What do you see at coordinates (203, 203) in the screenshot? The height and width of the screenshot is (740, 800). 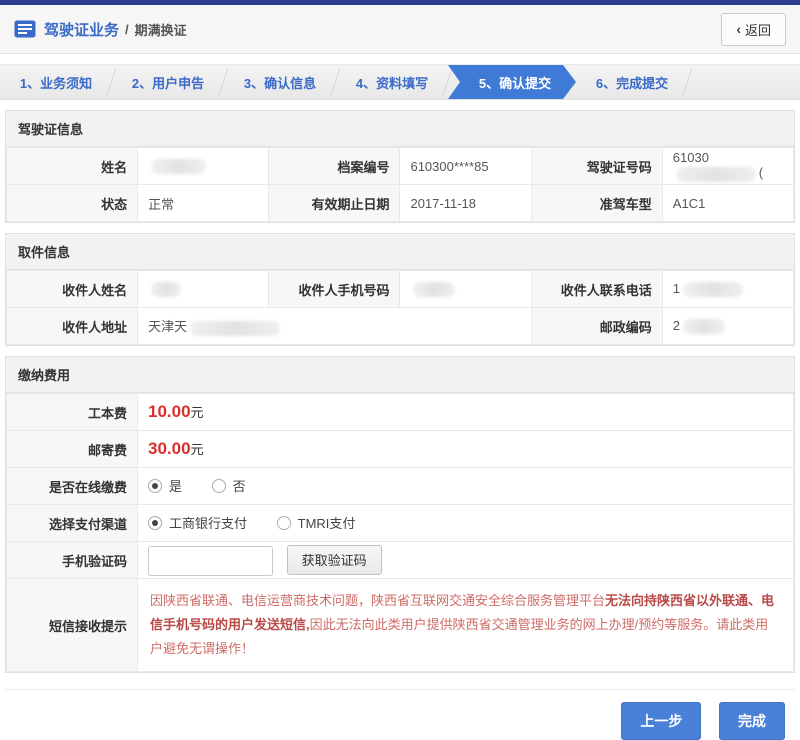 I see `status-value: 正常` at bounding box center [203, 203].